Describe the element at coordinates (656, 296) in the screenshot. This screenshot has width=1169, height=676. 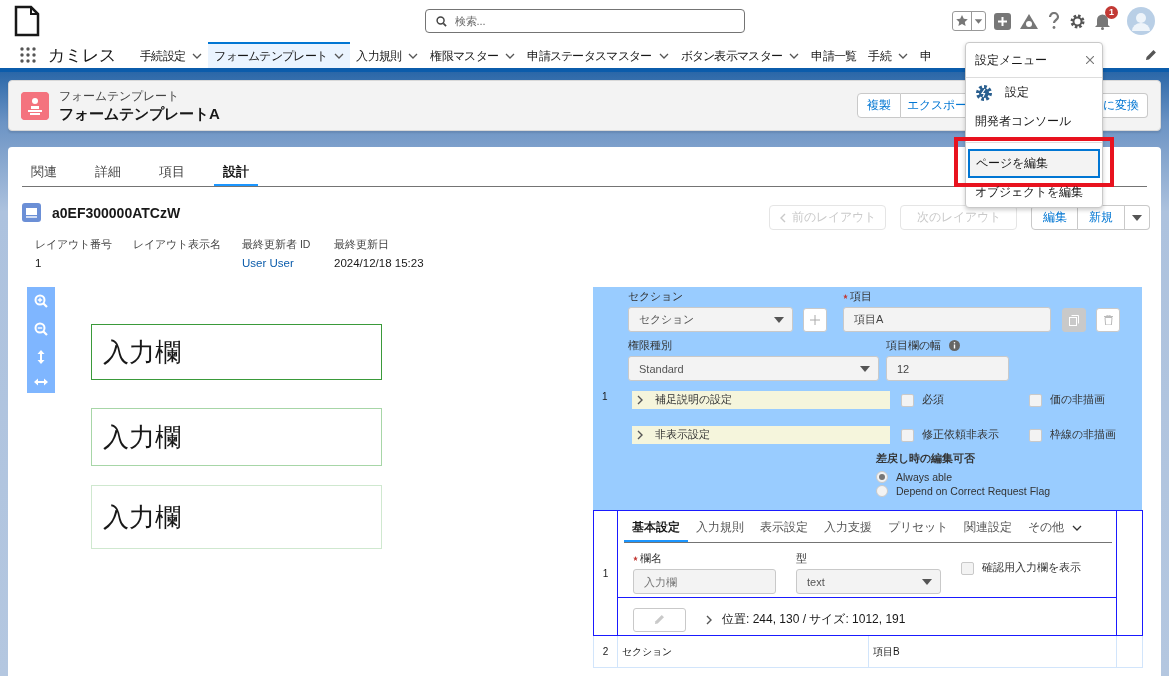
I see `field-label: セクション` at that location.